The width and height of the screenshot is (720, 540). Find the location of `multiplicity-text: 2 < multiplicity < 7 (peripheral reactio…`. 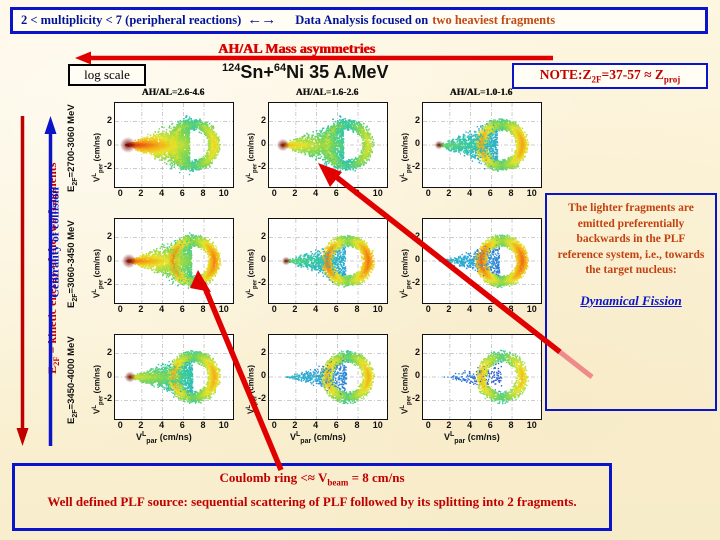

multiplicity-text: 2 < multiplicity < 7 (peripheral reactio… is located at coordinates (131, 20).